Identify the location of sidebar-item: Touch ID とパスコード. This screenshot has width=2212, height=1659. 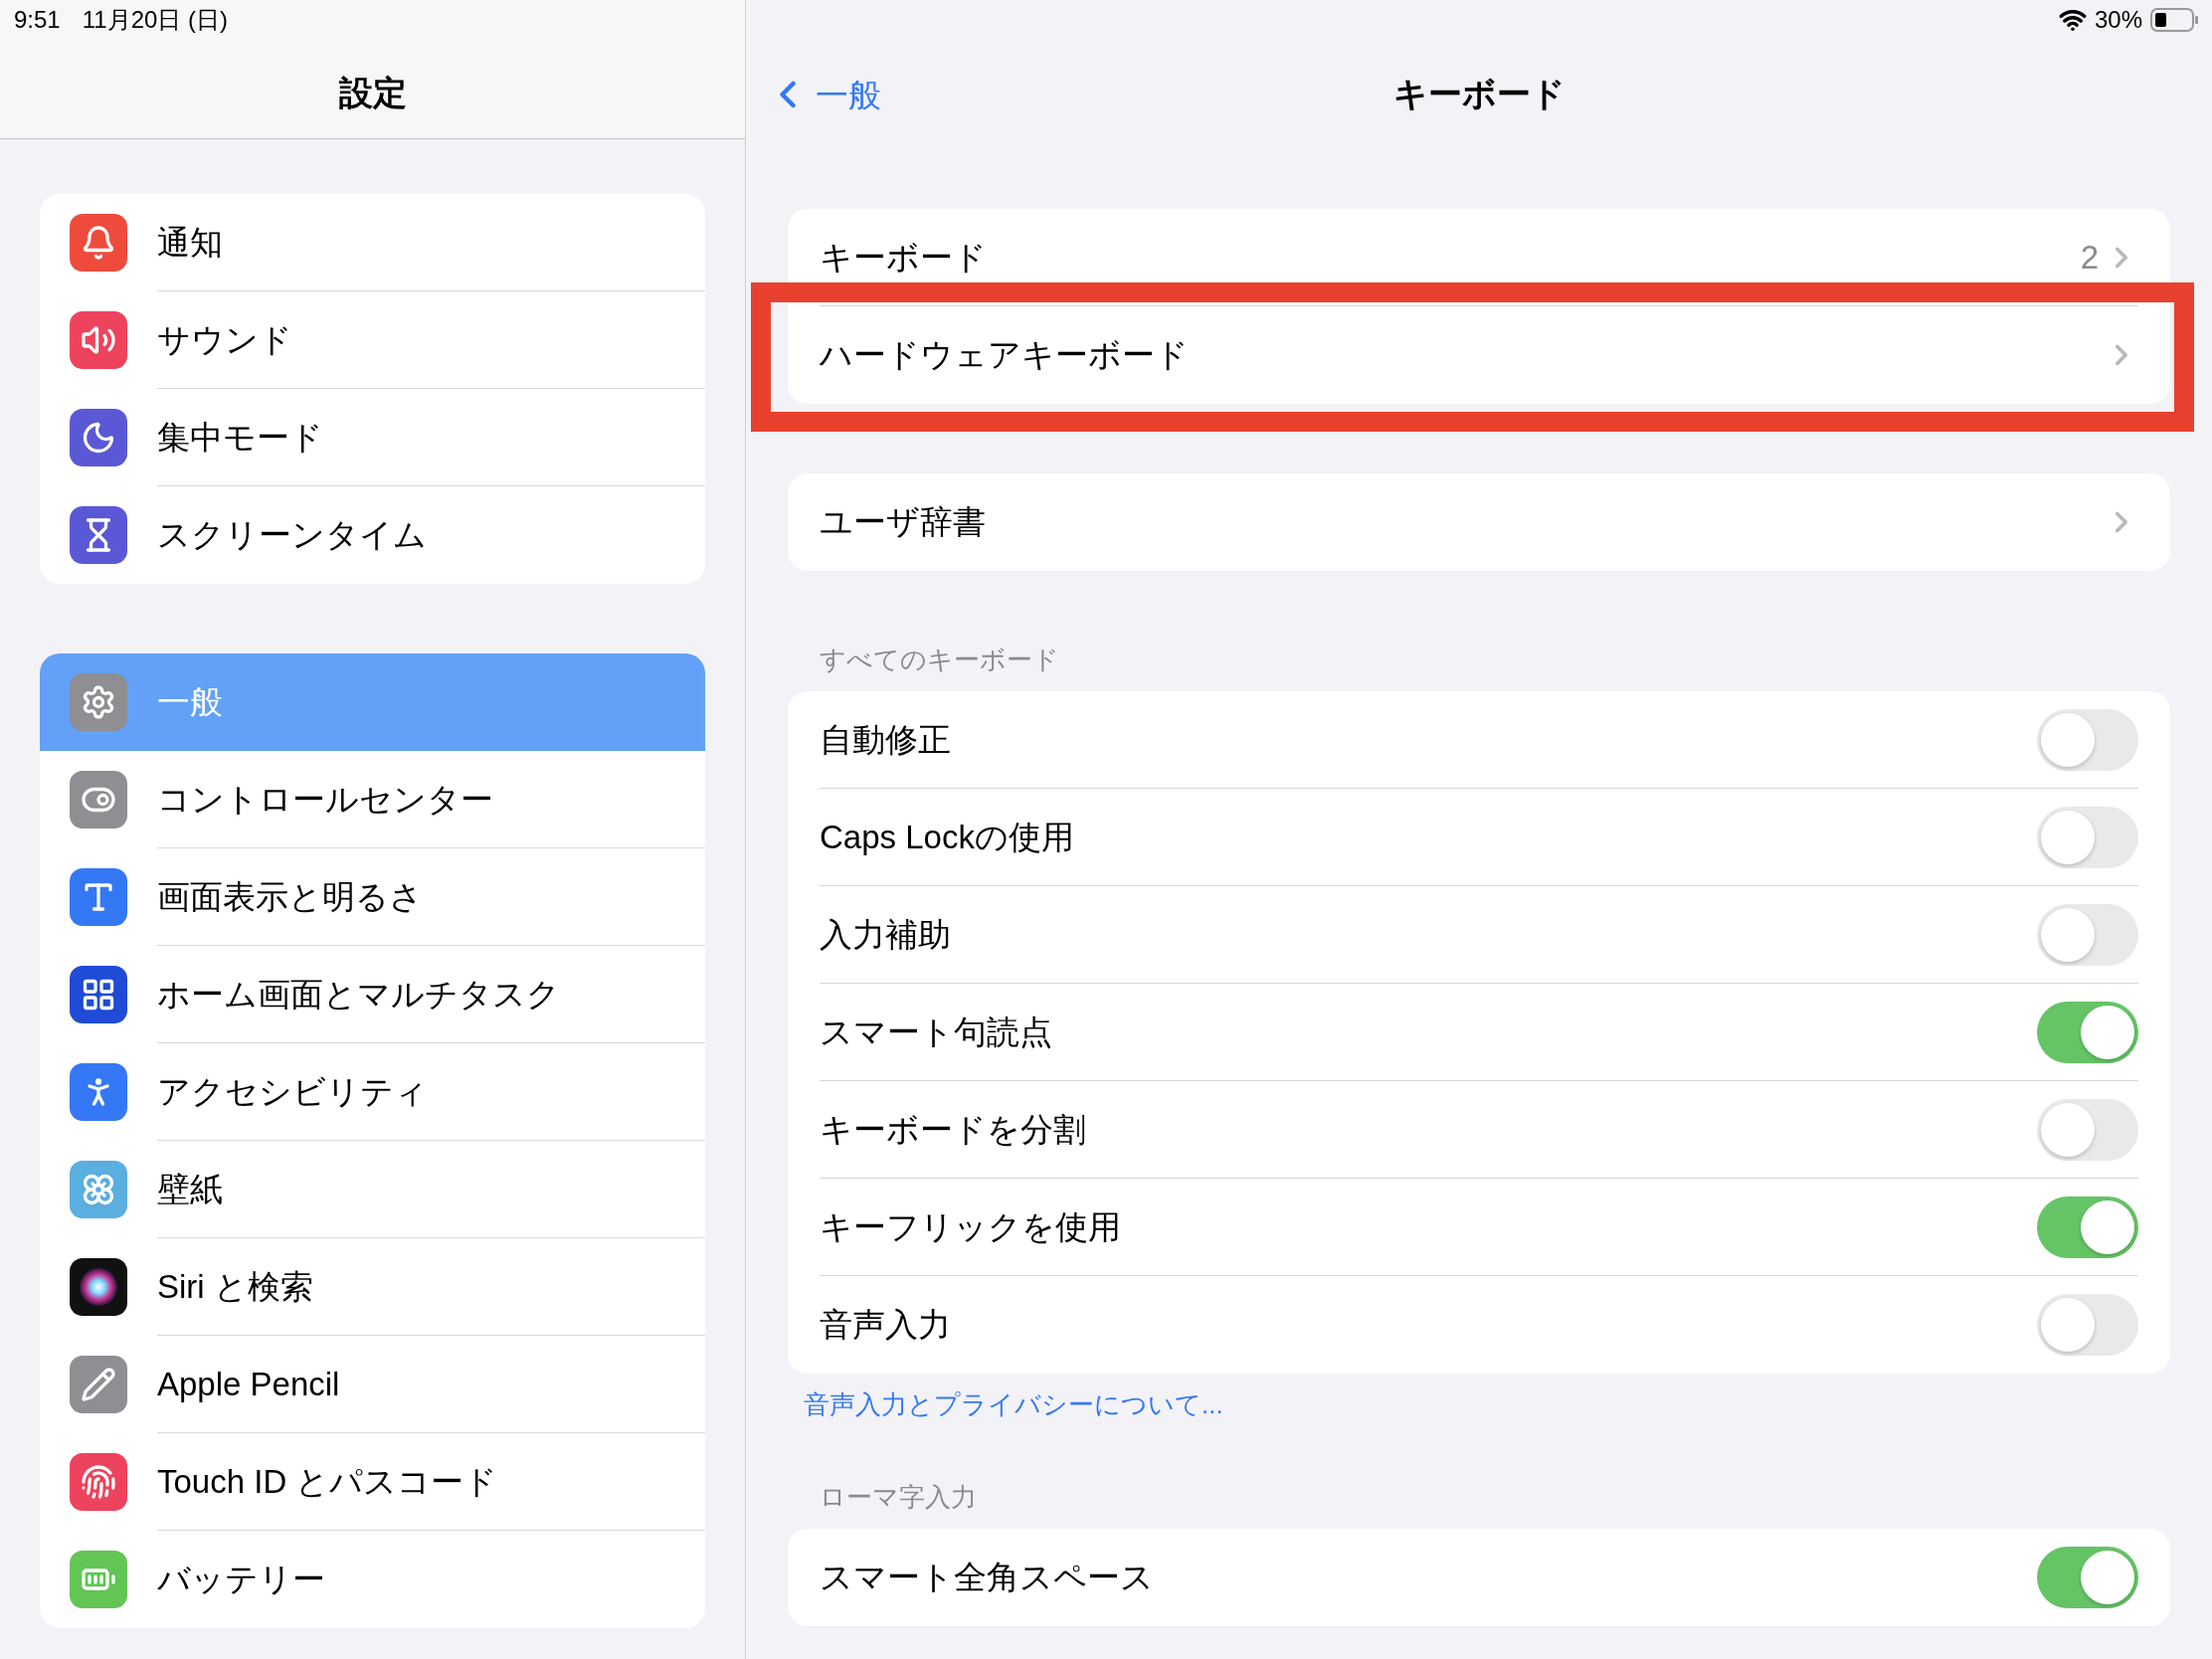
(372, 1482).